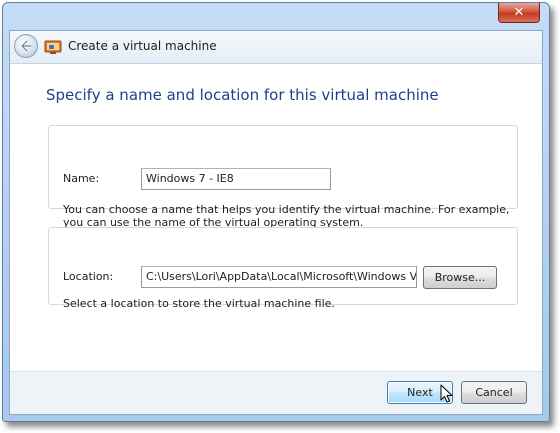 This screenshot has height=433, width=560. Describe the element at coordinates (276, 47) in the screenshot. I see `navigation-bar: Create a virtual machine` at that location.